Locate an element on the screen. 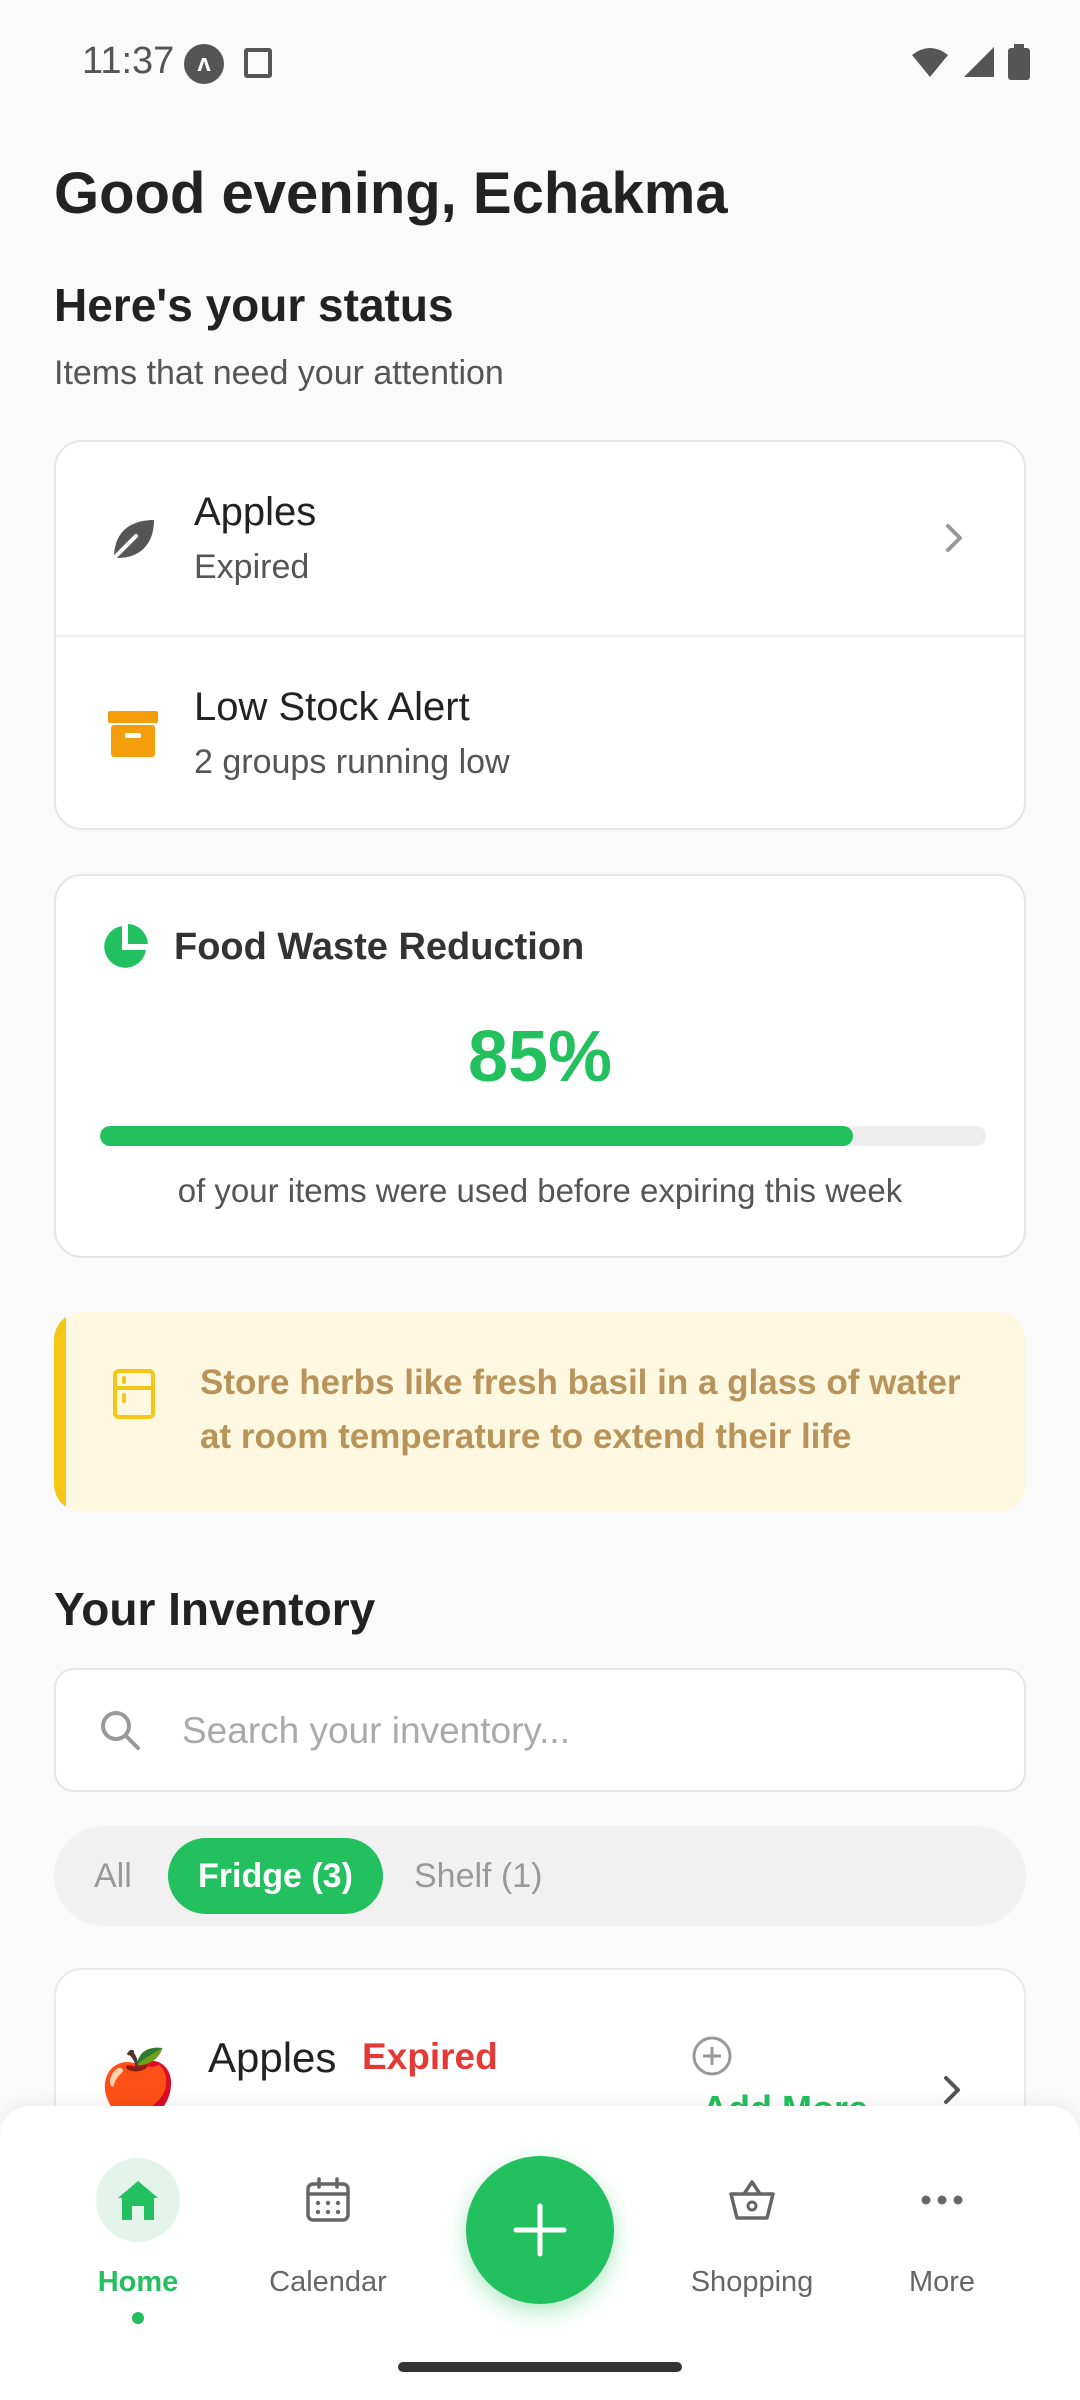 The height and width of the screenshot is (2400, 1080). status-heading: Here's your status is located at coordinates (254, 305).